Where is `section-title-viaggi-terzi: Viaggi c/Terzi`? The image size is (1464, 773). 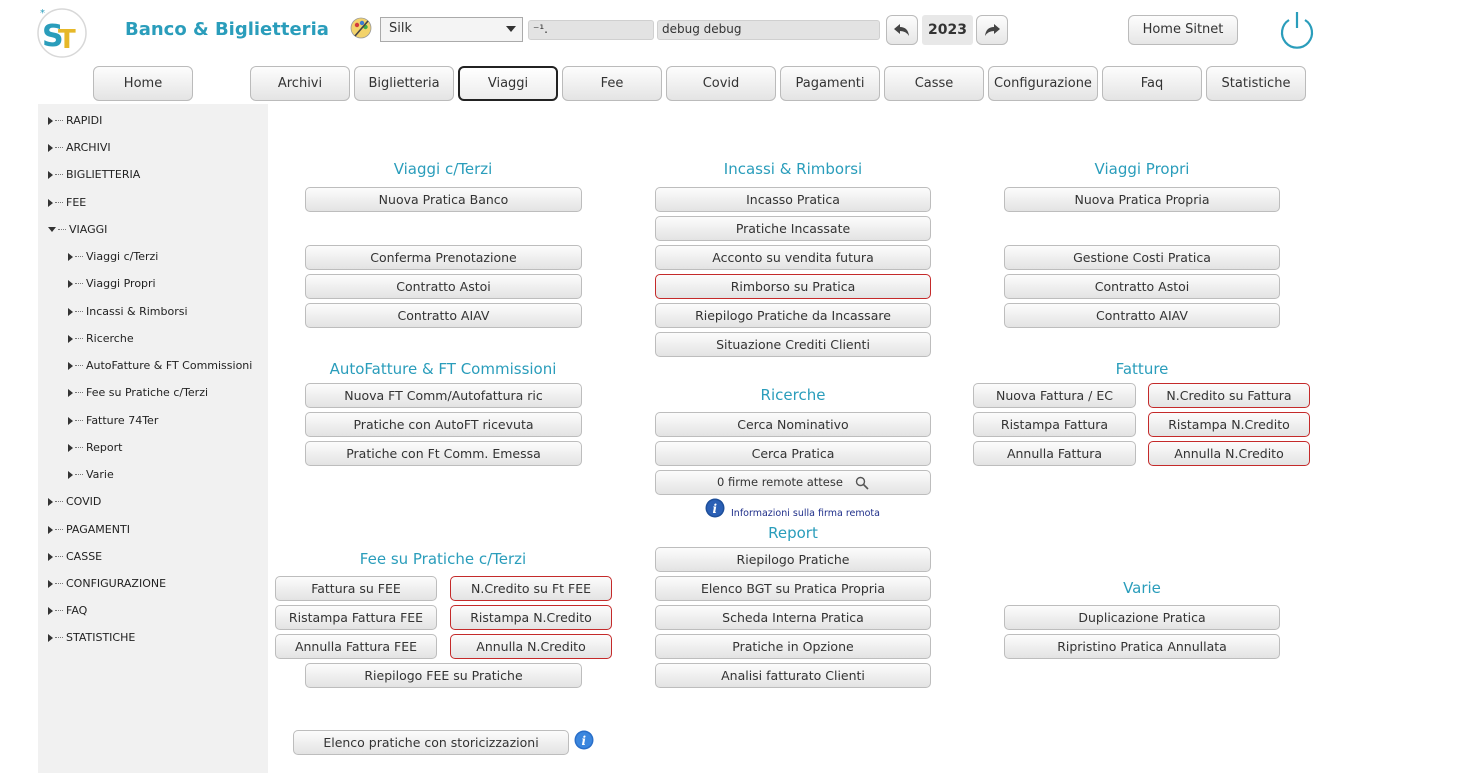 section-title-viaggi-terzi: Viaggi c/Terzi is located at coordinates (443, 169).